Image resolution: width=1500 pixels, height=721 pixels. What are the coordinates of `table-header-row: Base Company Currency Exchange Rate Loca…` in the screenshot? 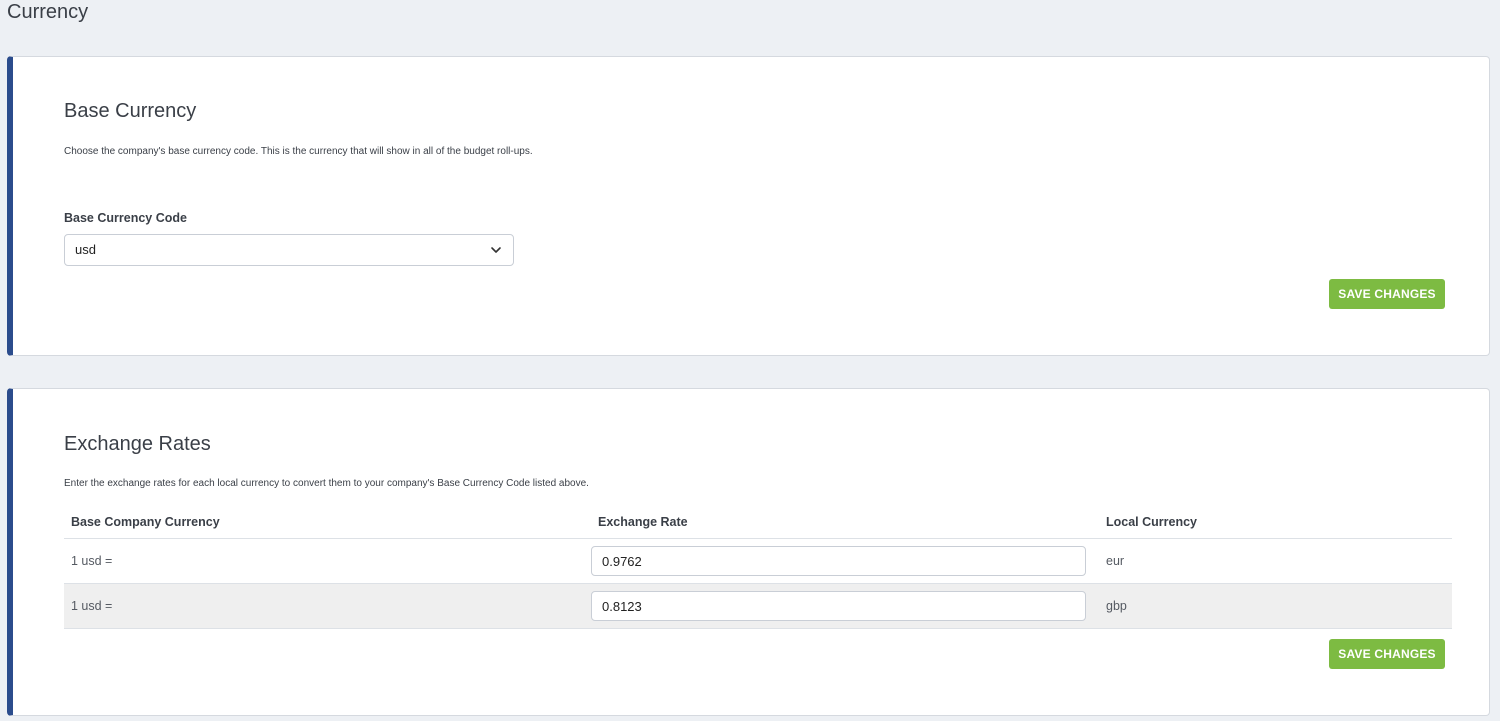 It's located at (758, 522).